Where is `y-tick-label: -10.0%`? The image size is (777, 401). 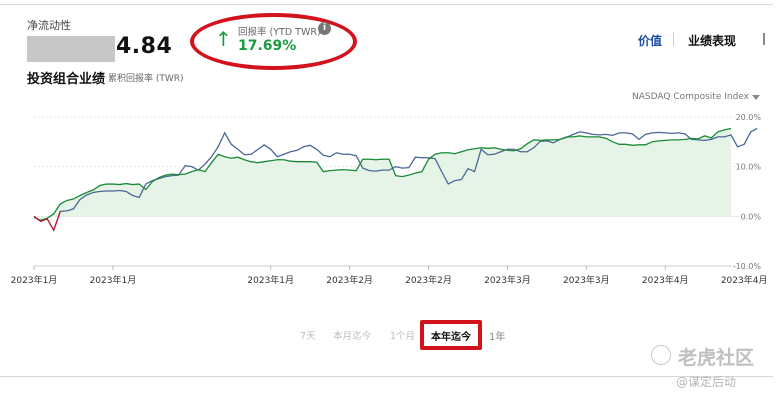
y-tick-label: -10.0% is located at coordinates (747, 266).